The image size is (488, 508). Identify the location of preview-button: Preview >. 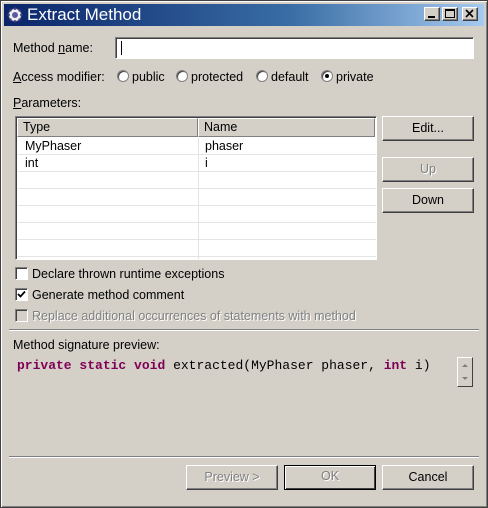
(232, 477).